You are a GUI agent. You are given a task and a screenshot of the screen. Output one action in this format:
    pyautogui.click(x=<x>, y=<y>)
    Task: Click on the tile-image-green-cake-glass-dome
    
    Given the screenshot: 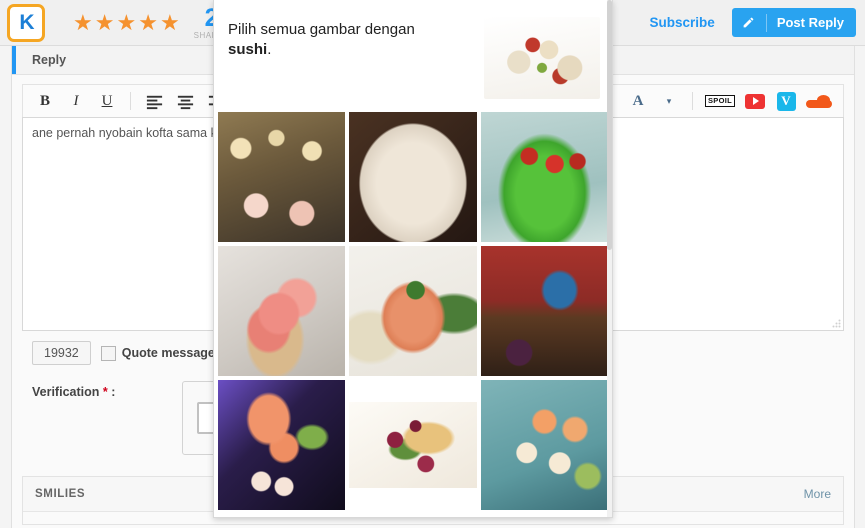 What is the action you would take?
    pyautogui.click(x=544, y=177)
    